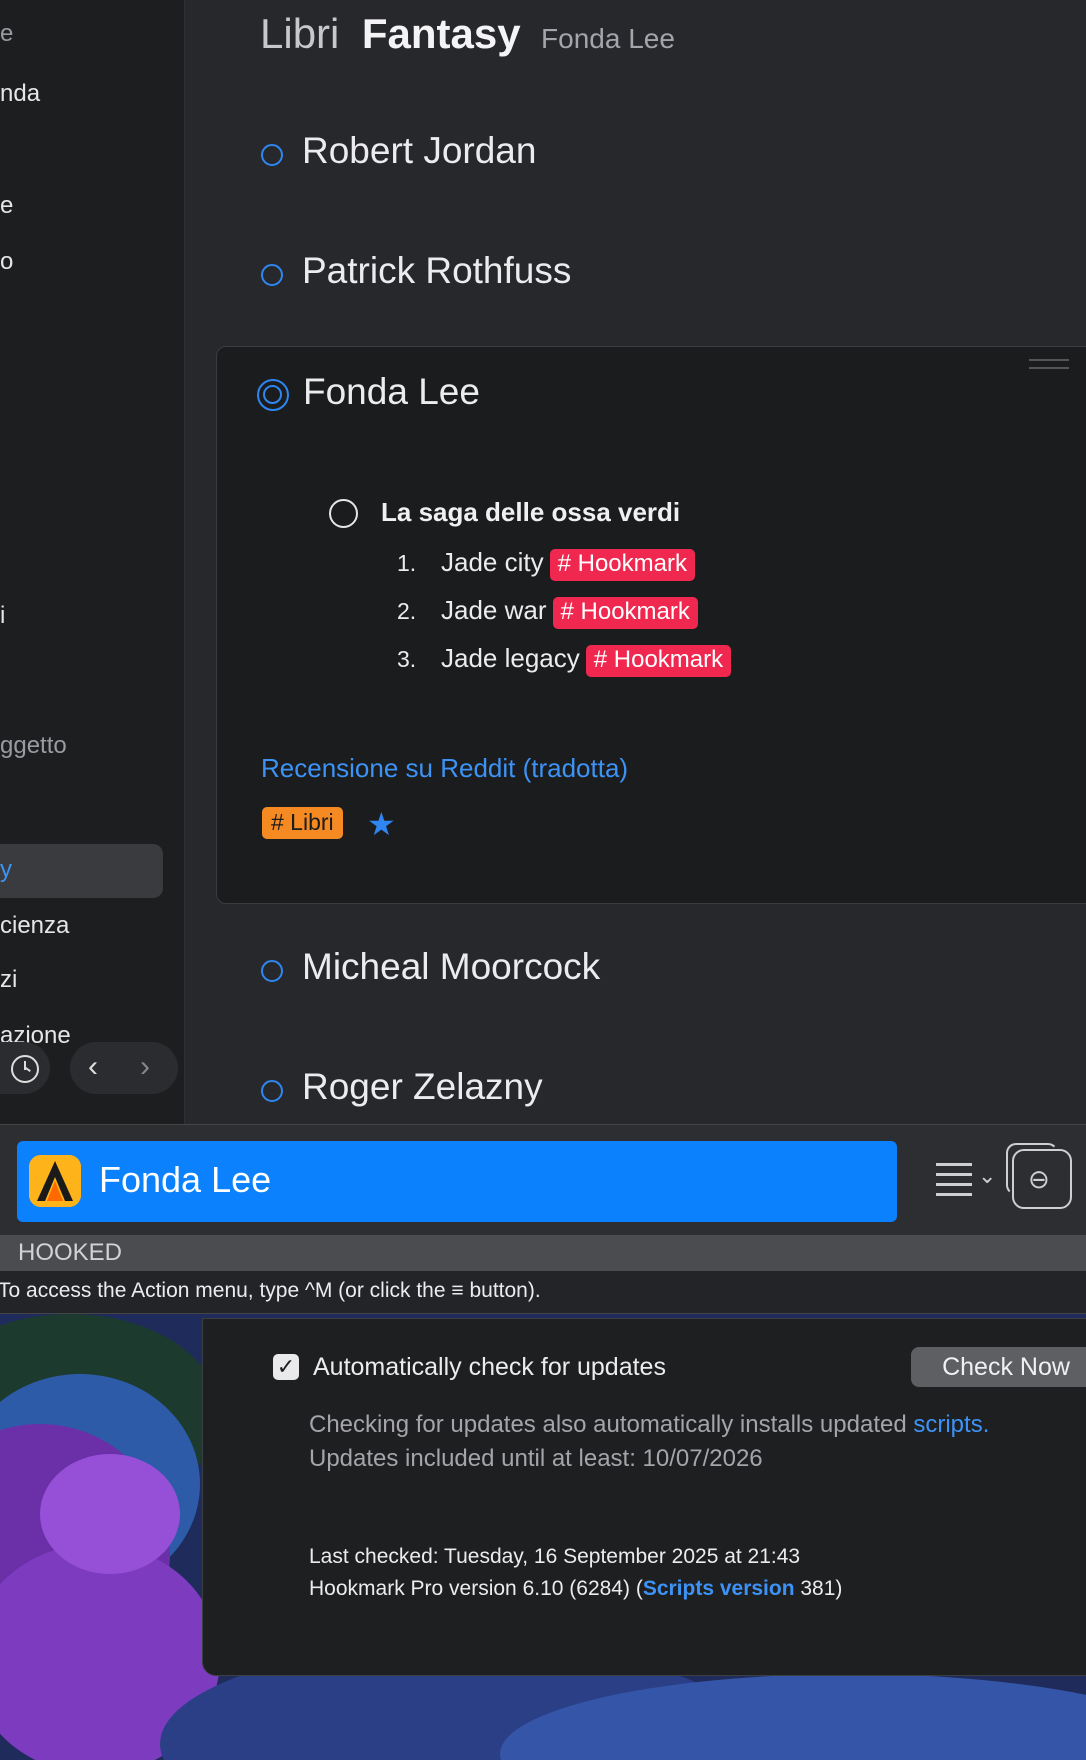  What do you see at coordinates (969, 1183) in the screenshot?
I see `action-menu-icon: ⌄` at bounding box center [969, 1183].